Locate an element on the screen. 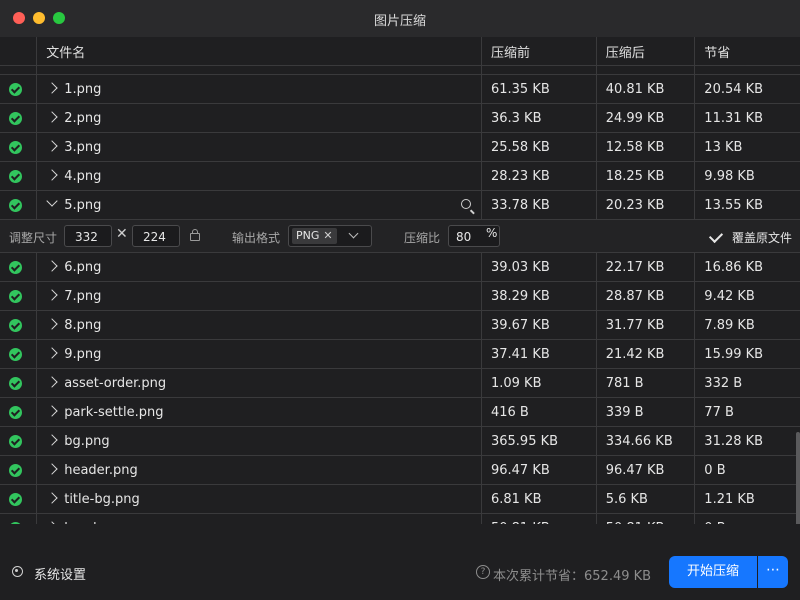 The height and width of the screenshot is (600, 800). ratio-label: 压缩比 is located at coordinates (422, 238).